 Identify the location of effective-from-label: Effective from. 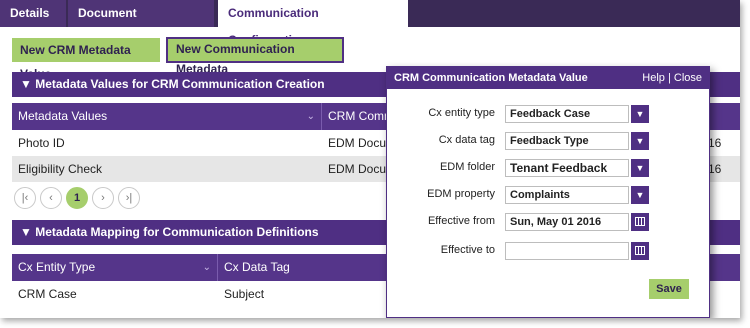
(461, 221).